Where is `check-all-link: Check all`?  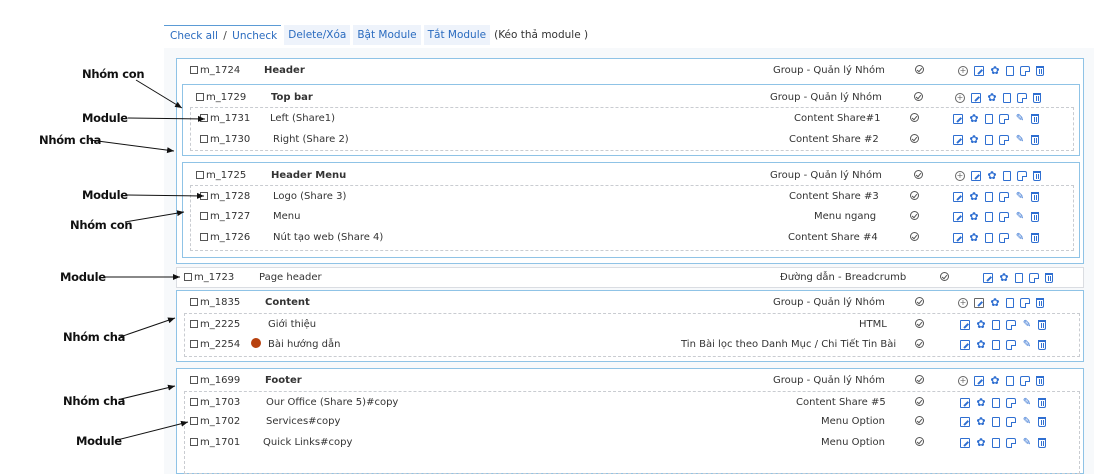 check-all-link: Check all is located at coordinates (194, 36).